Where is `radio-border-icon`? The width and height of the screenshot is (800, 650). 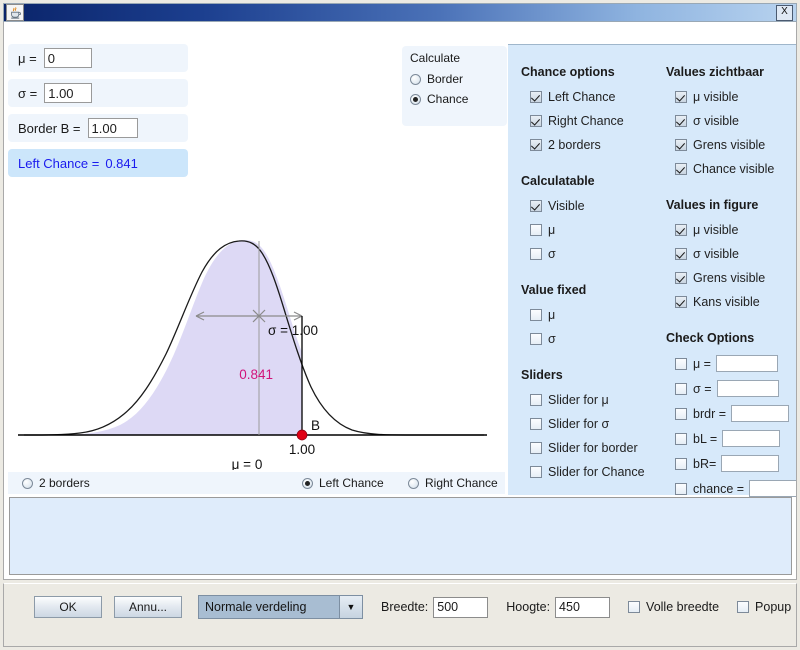 radio-border-icon is located at coordinates (415, 79).